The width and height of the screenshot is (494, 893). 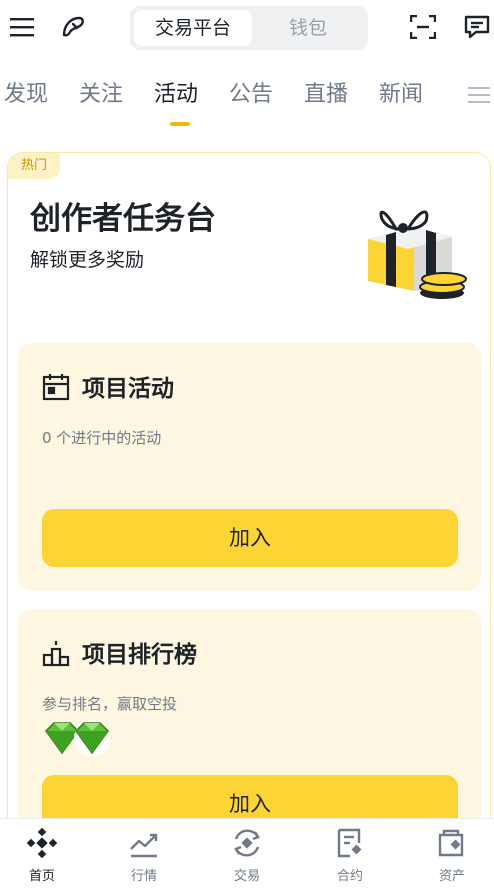 I want to click on panel-title: 项目排行榜, so click(x=139, y=655).